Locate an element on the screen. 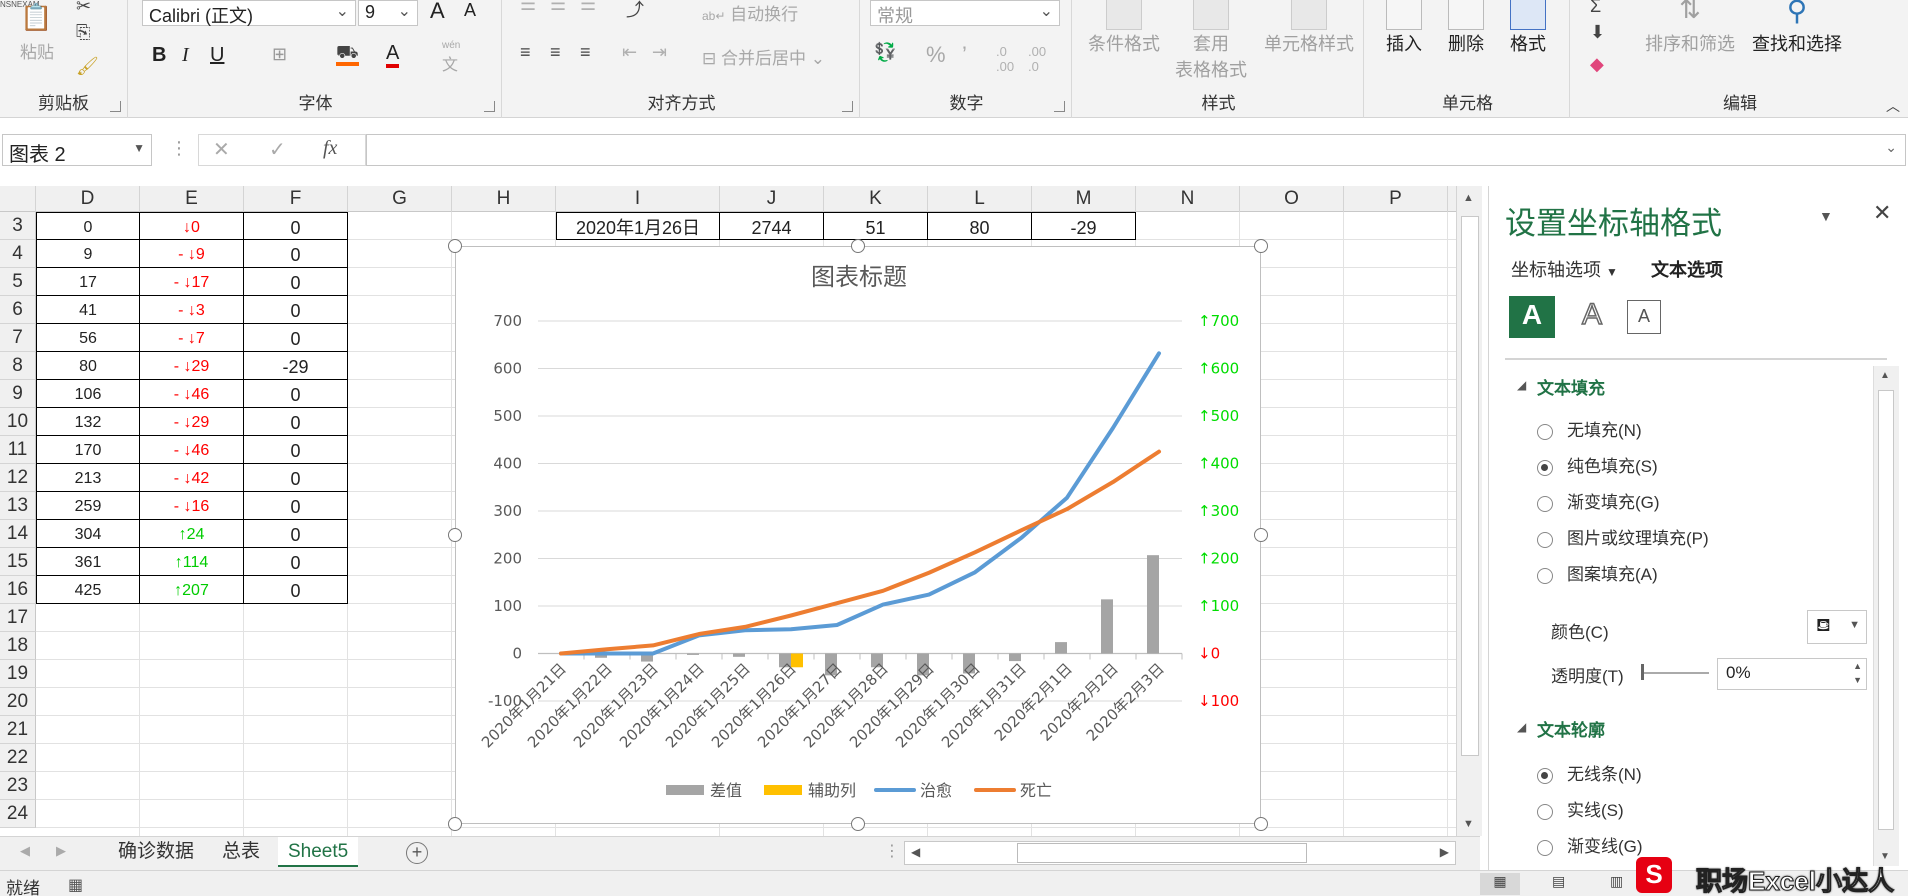 The height and width of the screenshot is (896, 1908). cell-i3: 2020年1月26日 is located at coordinates (638, 226).